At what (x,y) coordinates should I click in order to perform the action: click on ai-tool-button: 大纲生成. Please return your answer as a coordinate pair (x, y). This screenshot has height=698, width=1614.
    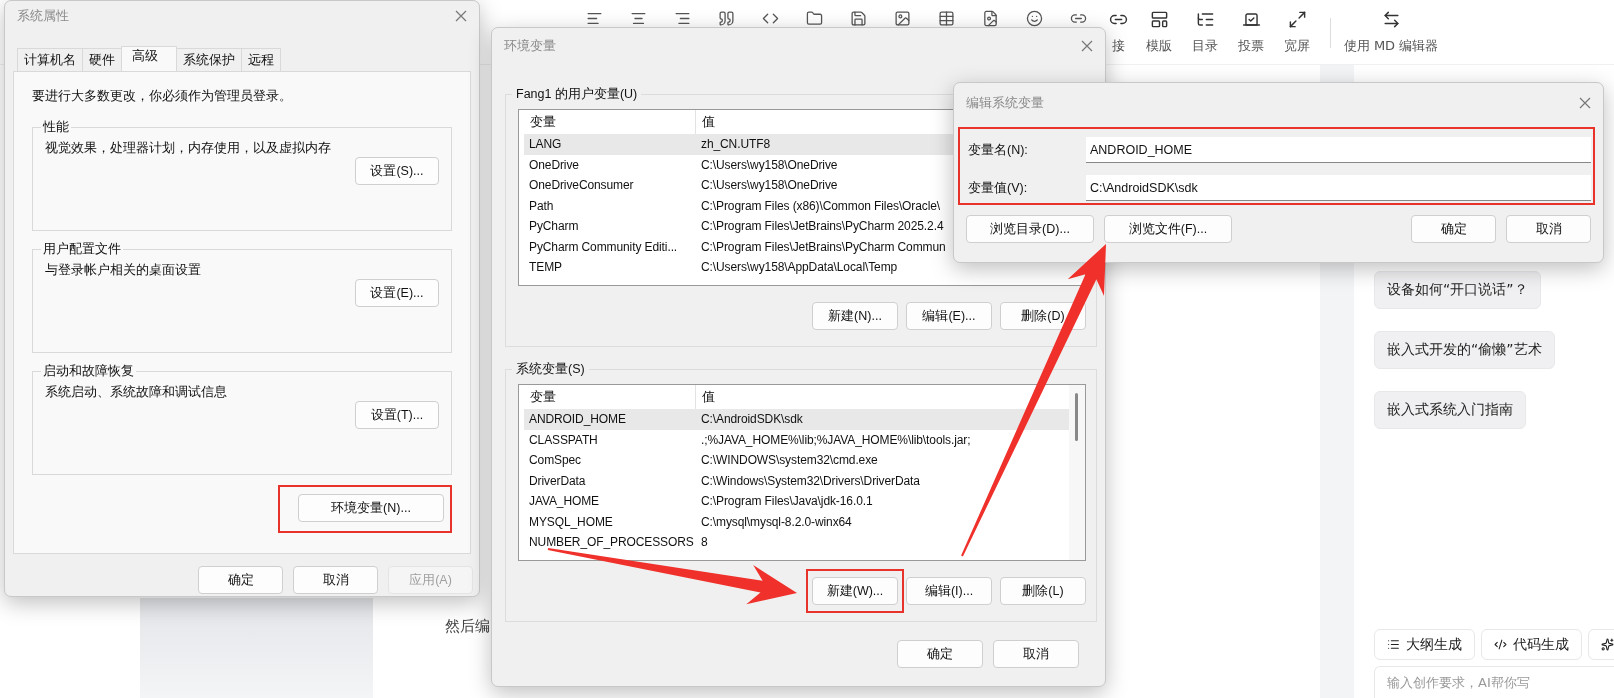
    Looking at the image, I should click on (1424, 644).